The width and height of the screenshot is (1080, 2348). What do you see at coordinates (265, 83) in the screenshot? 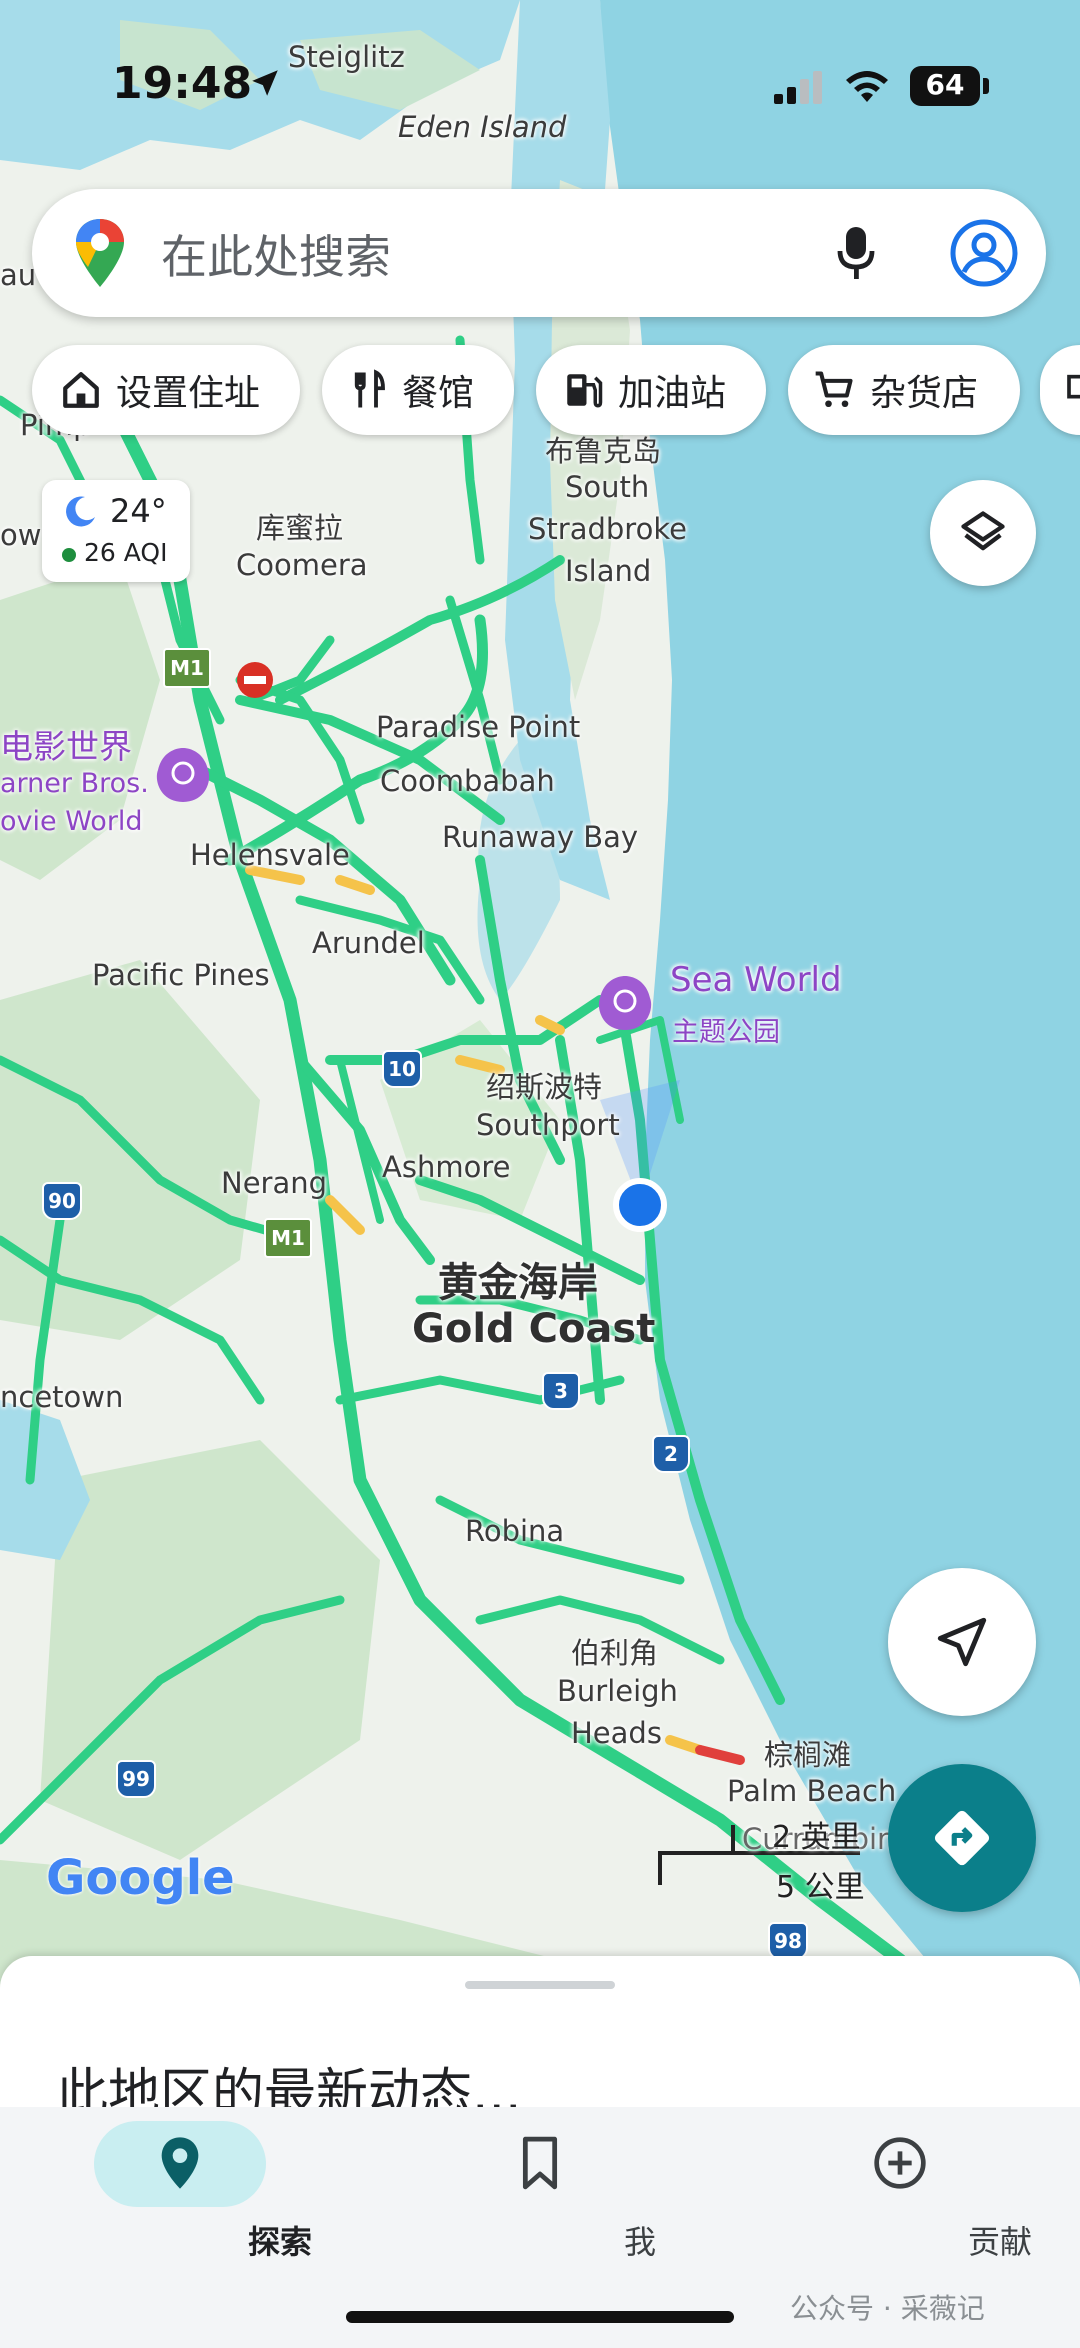
I see `location-arrow-icon` at bounding box center [265, 83].